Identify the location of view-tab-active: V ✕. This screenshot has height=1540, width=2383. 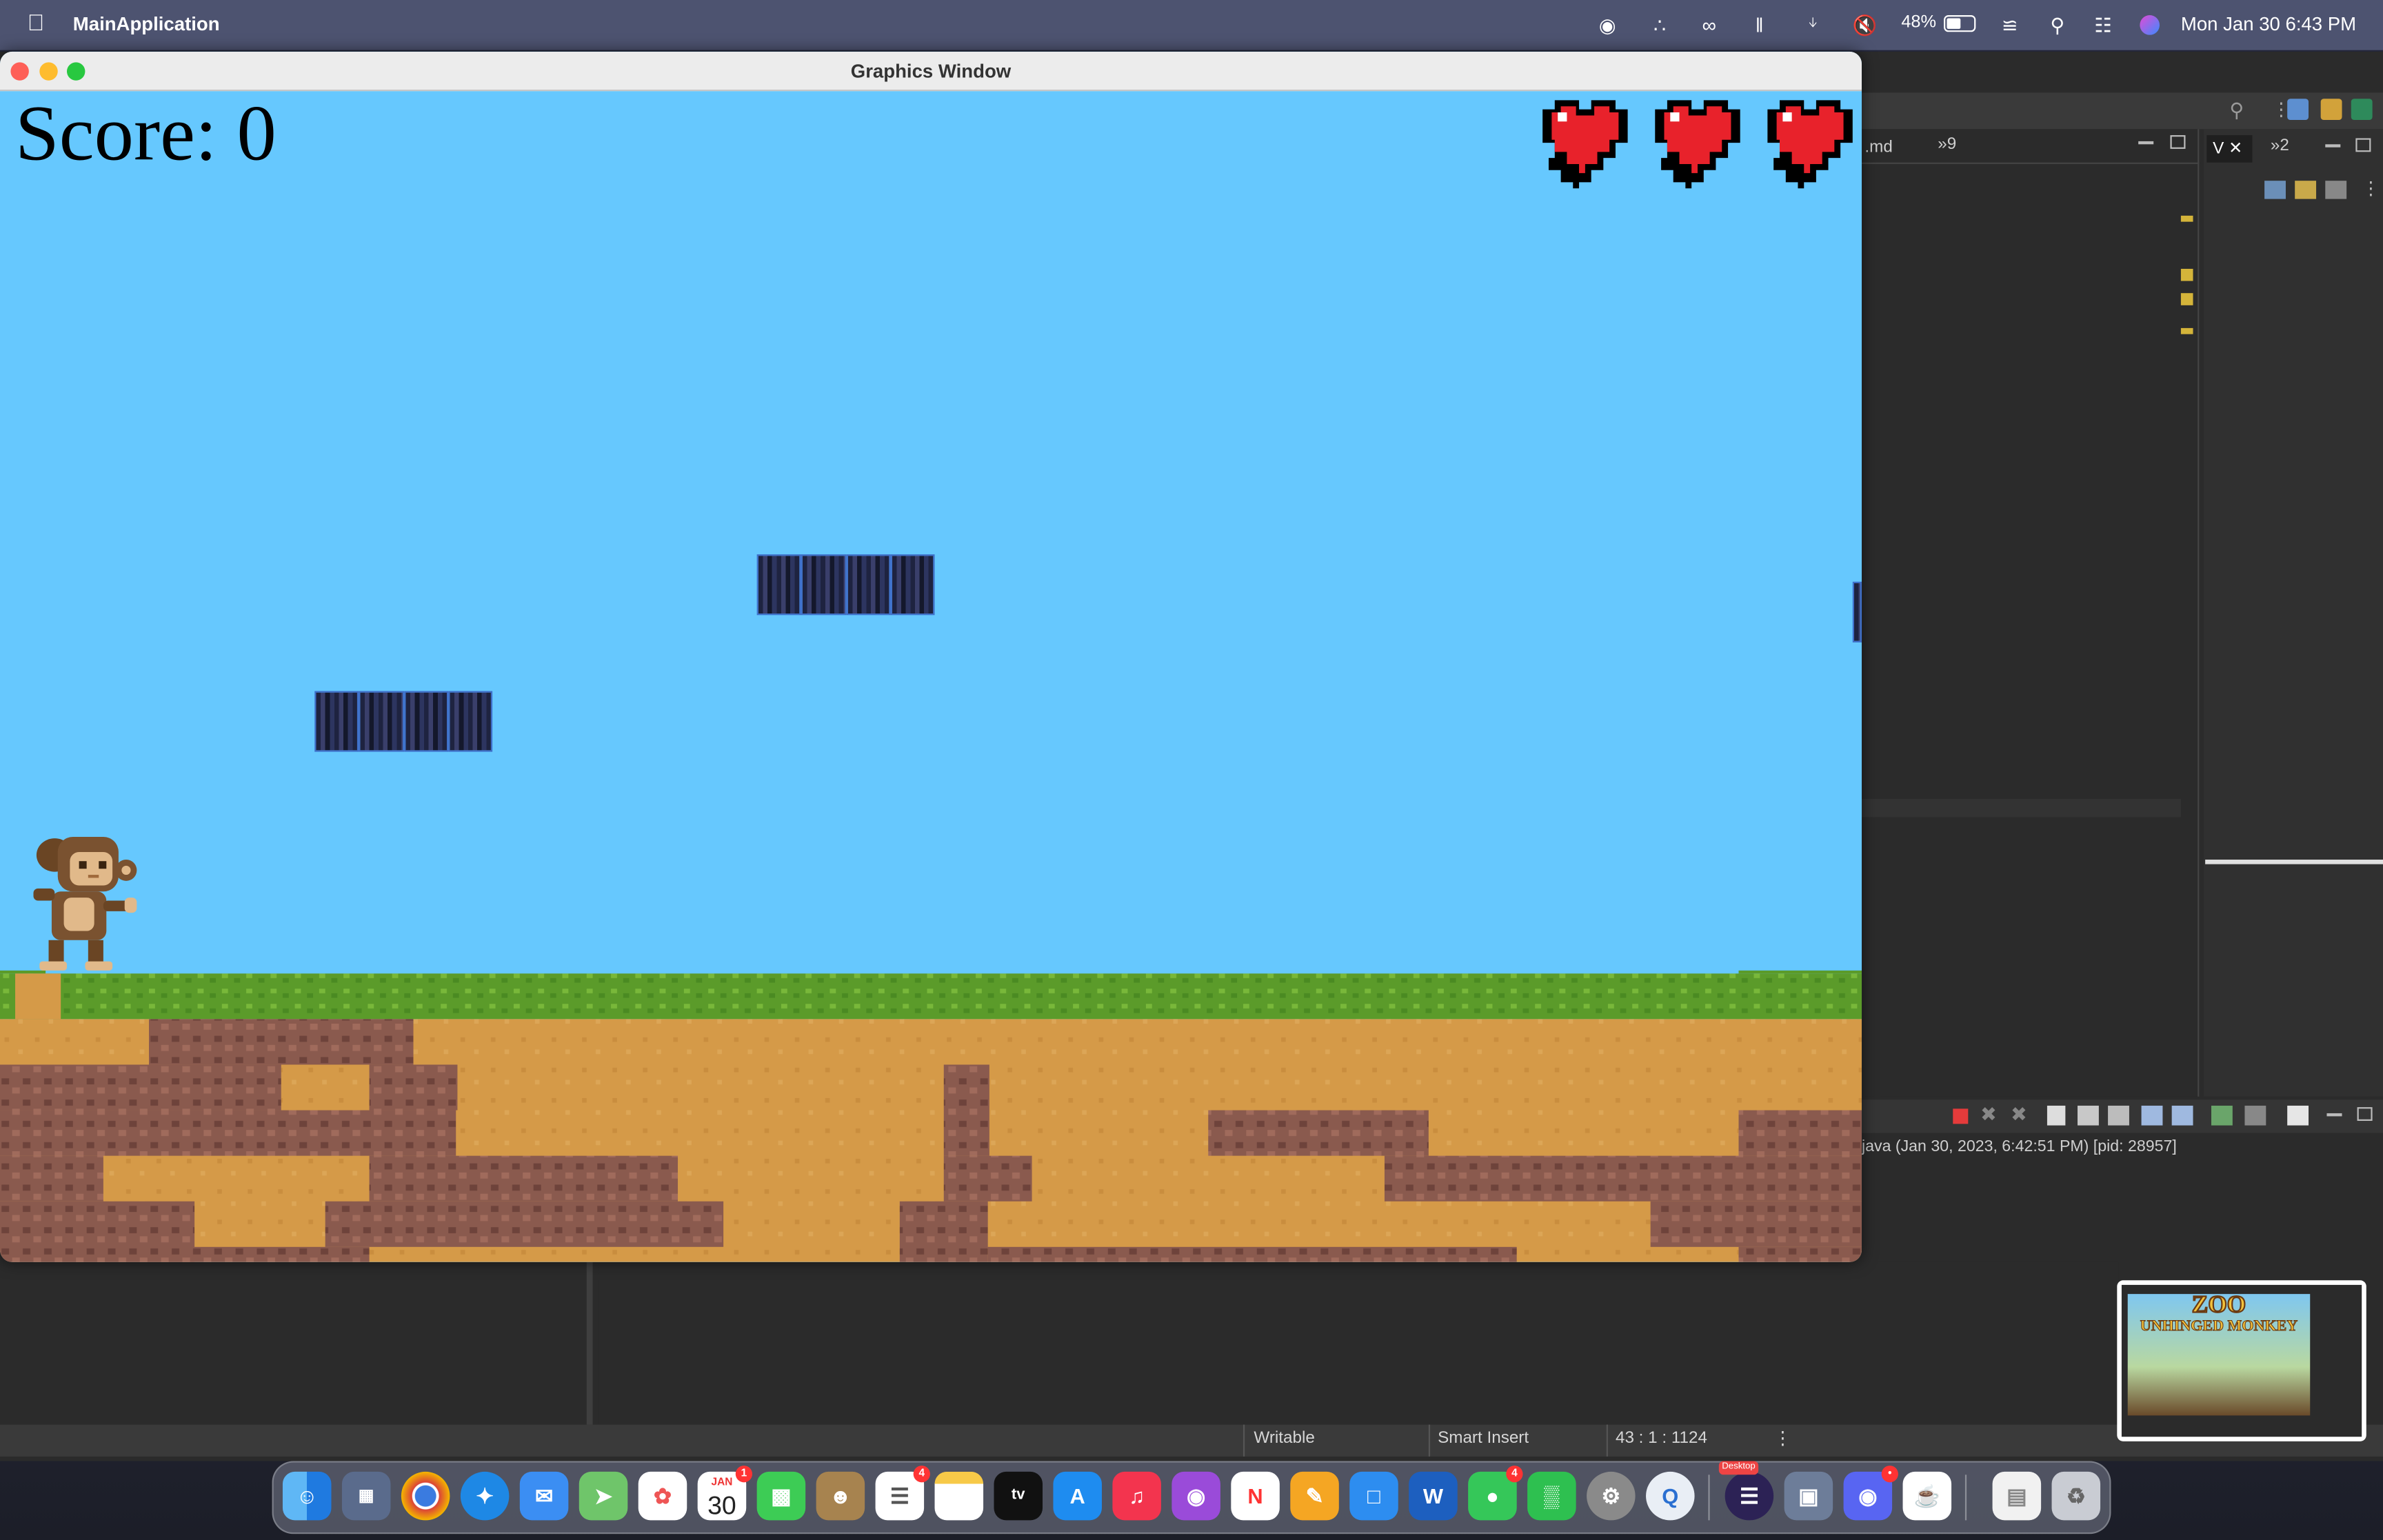
(2229, 149).